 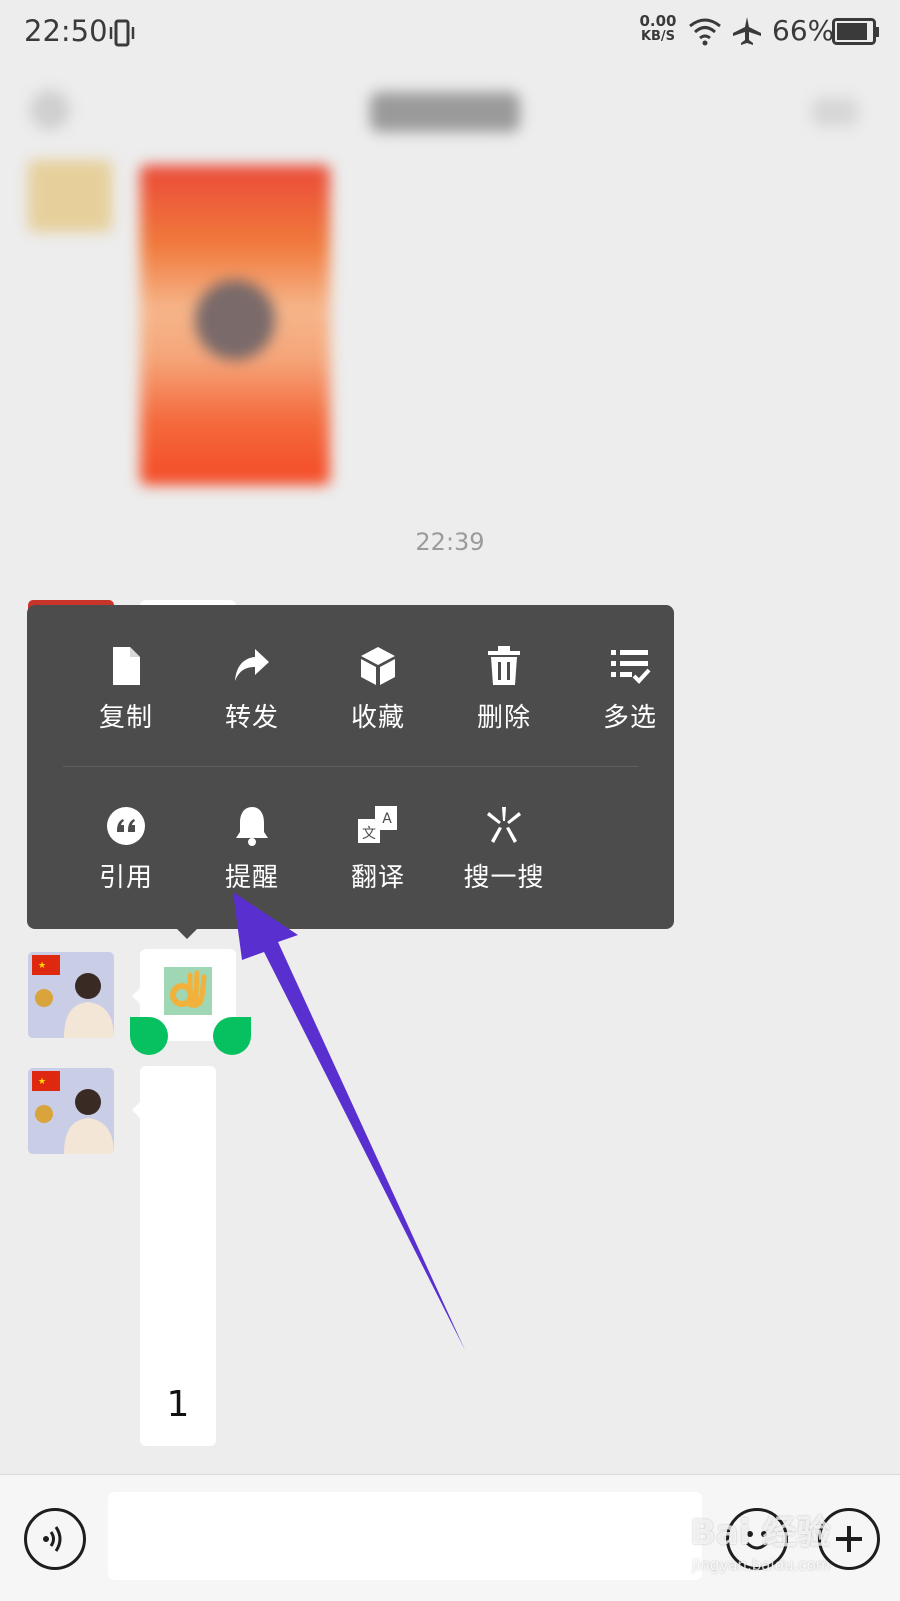 What do you see at coordinates (349, 1121) in the screenshot?
I see `annotation-arrow` at bounding box center [349, 1121].